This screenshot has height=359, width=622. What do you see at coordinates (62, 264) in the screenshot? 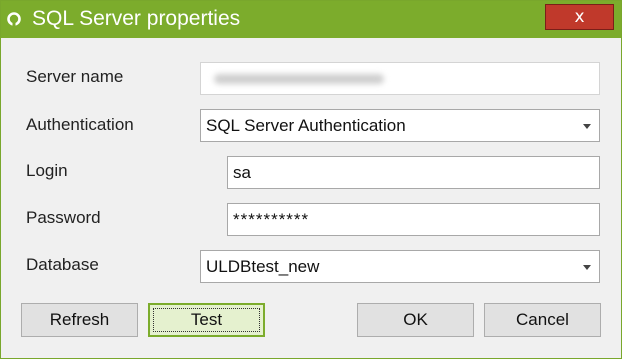
I see `database-label: Database` at bounding box center [62, 264].